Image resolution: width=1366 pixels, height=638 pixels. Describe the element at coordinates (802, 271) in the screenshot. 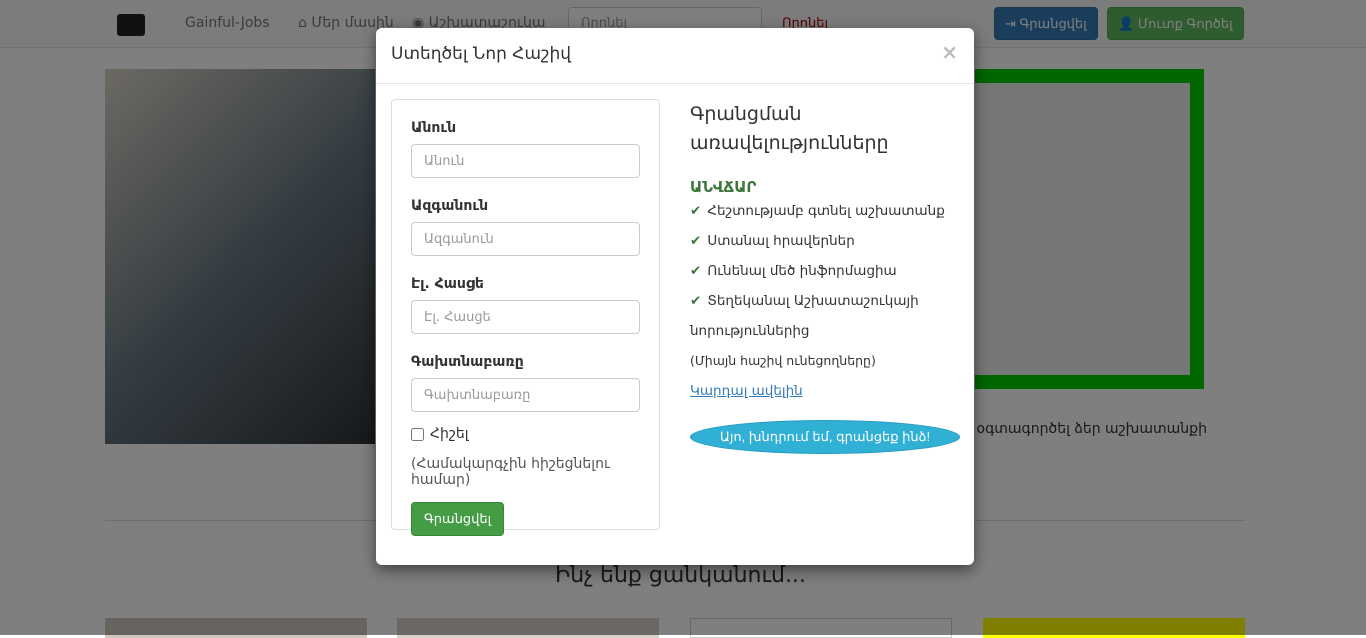

I see `benefit-text: Ունենալ մեծ ինֆորմացիա` at that location.